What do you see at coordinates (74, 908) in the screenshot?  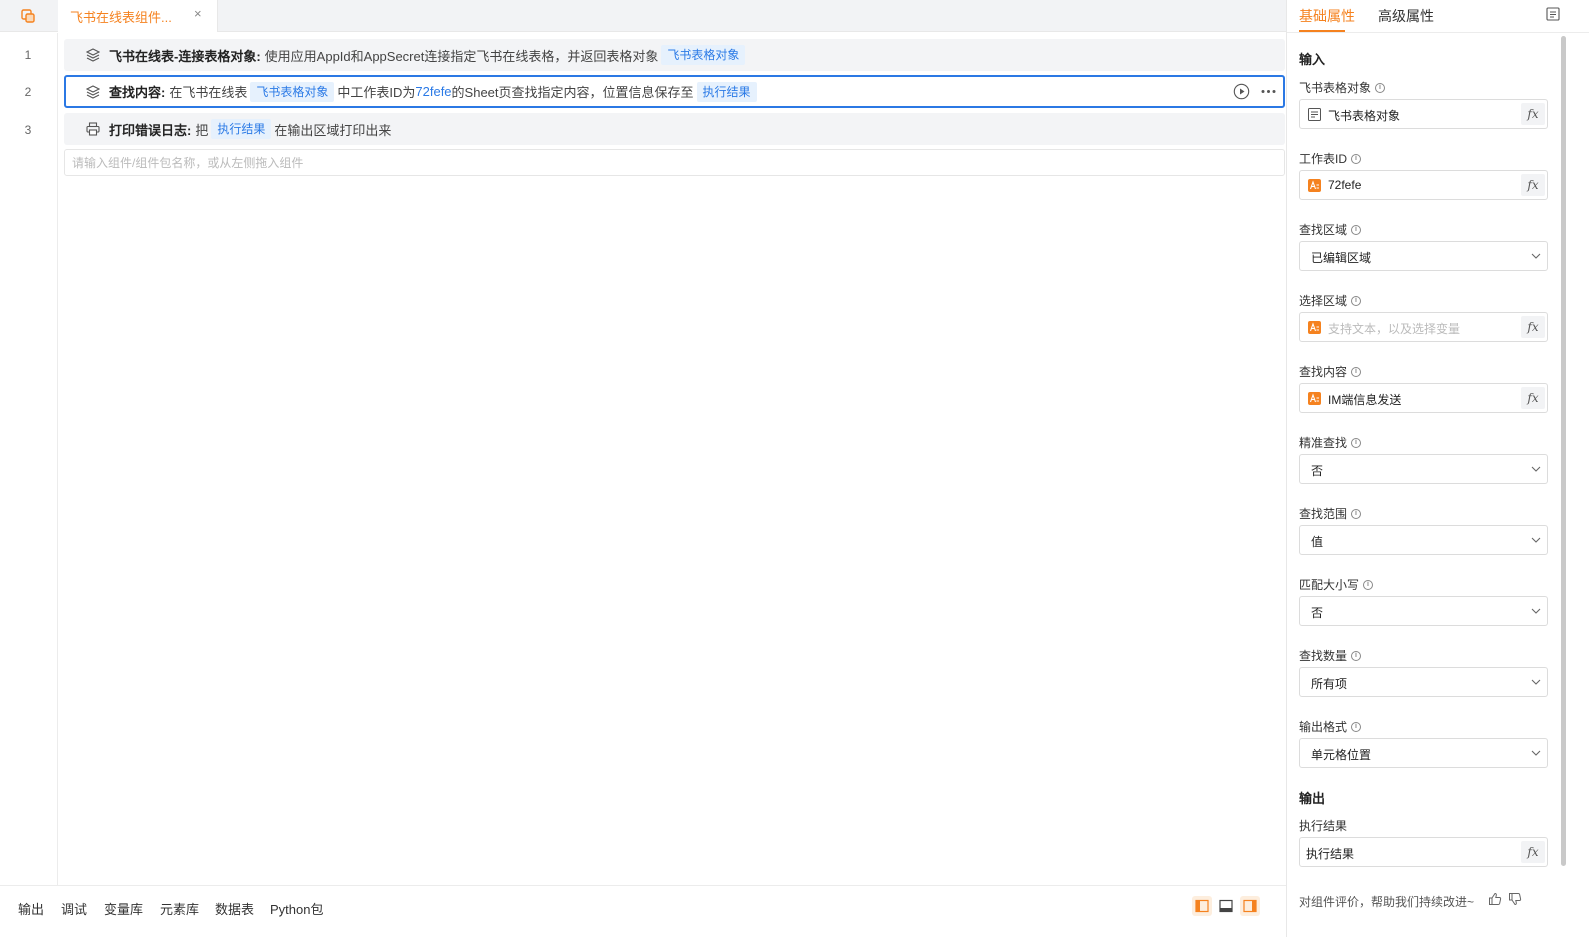 I see `tab-debug: 调试` at bounding box center [74, 908].